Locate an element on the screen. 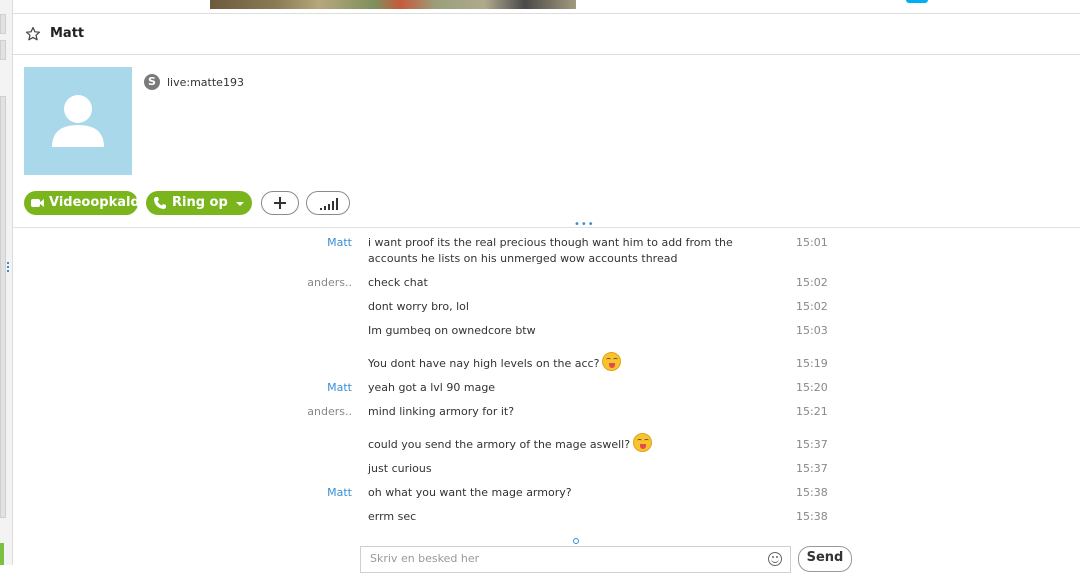  banner-photo is located at coordinates (393, 4).